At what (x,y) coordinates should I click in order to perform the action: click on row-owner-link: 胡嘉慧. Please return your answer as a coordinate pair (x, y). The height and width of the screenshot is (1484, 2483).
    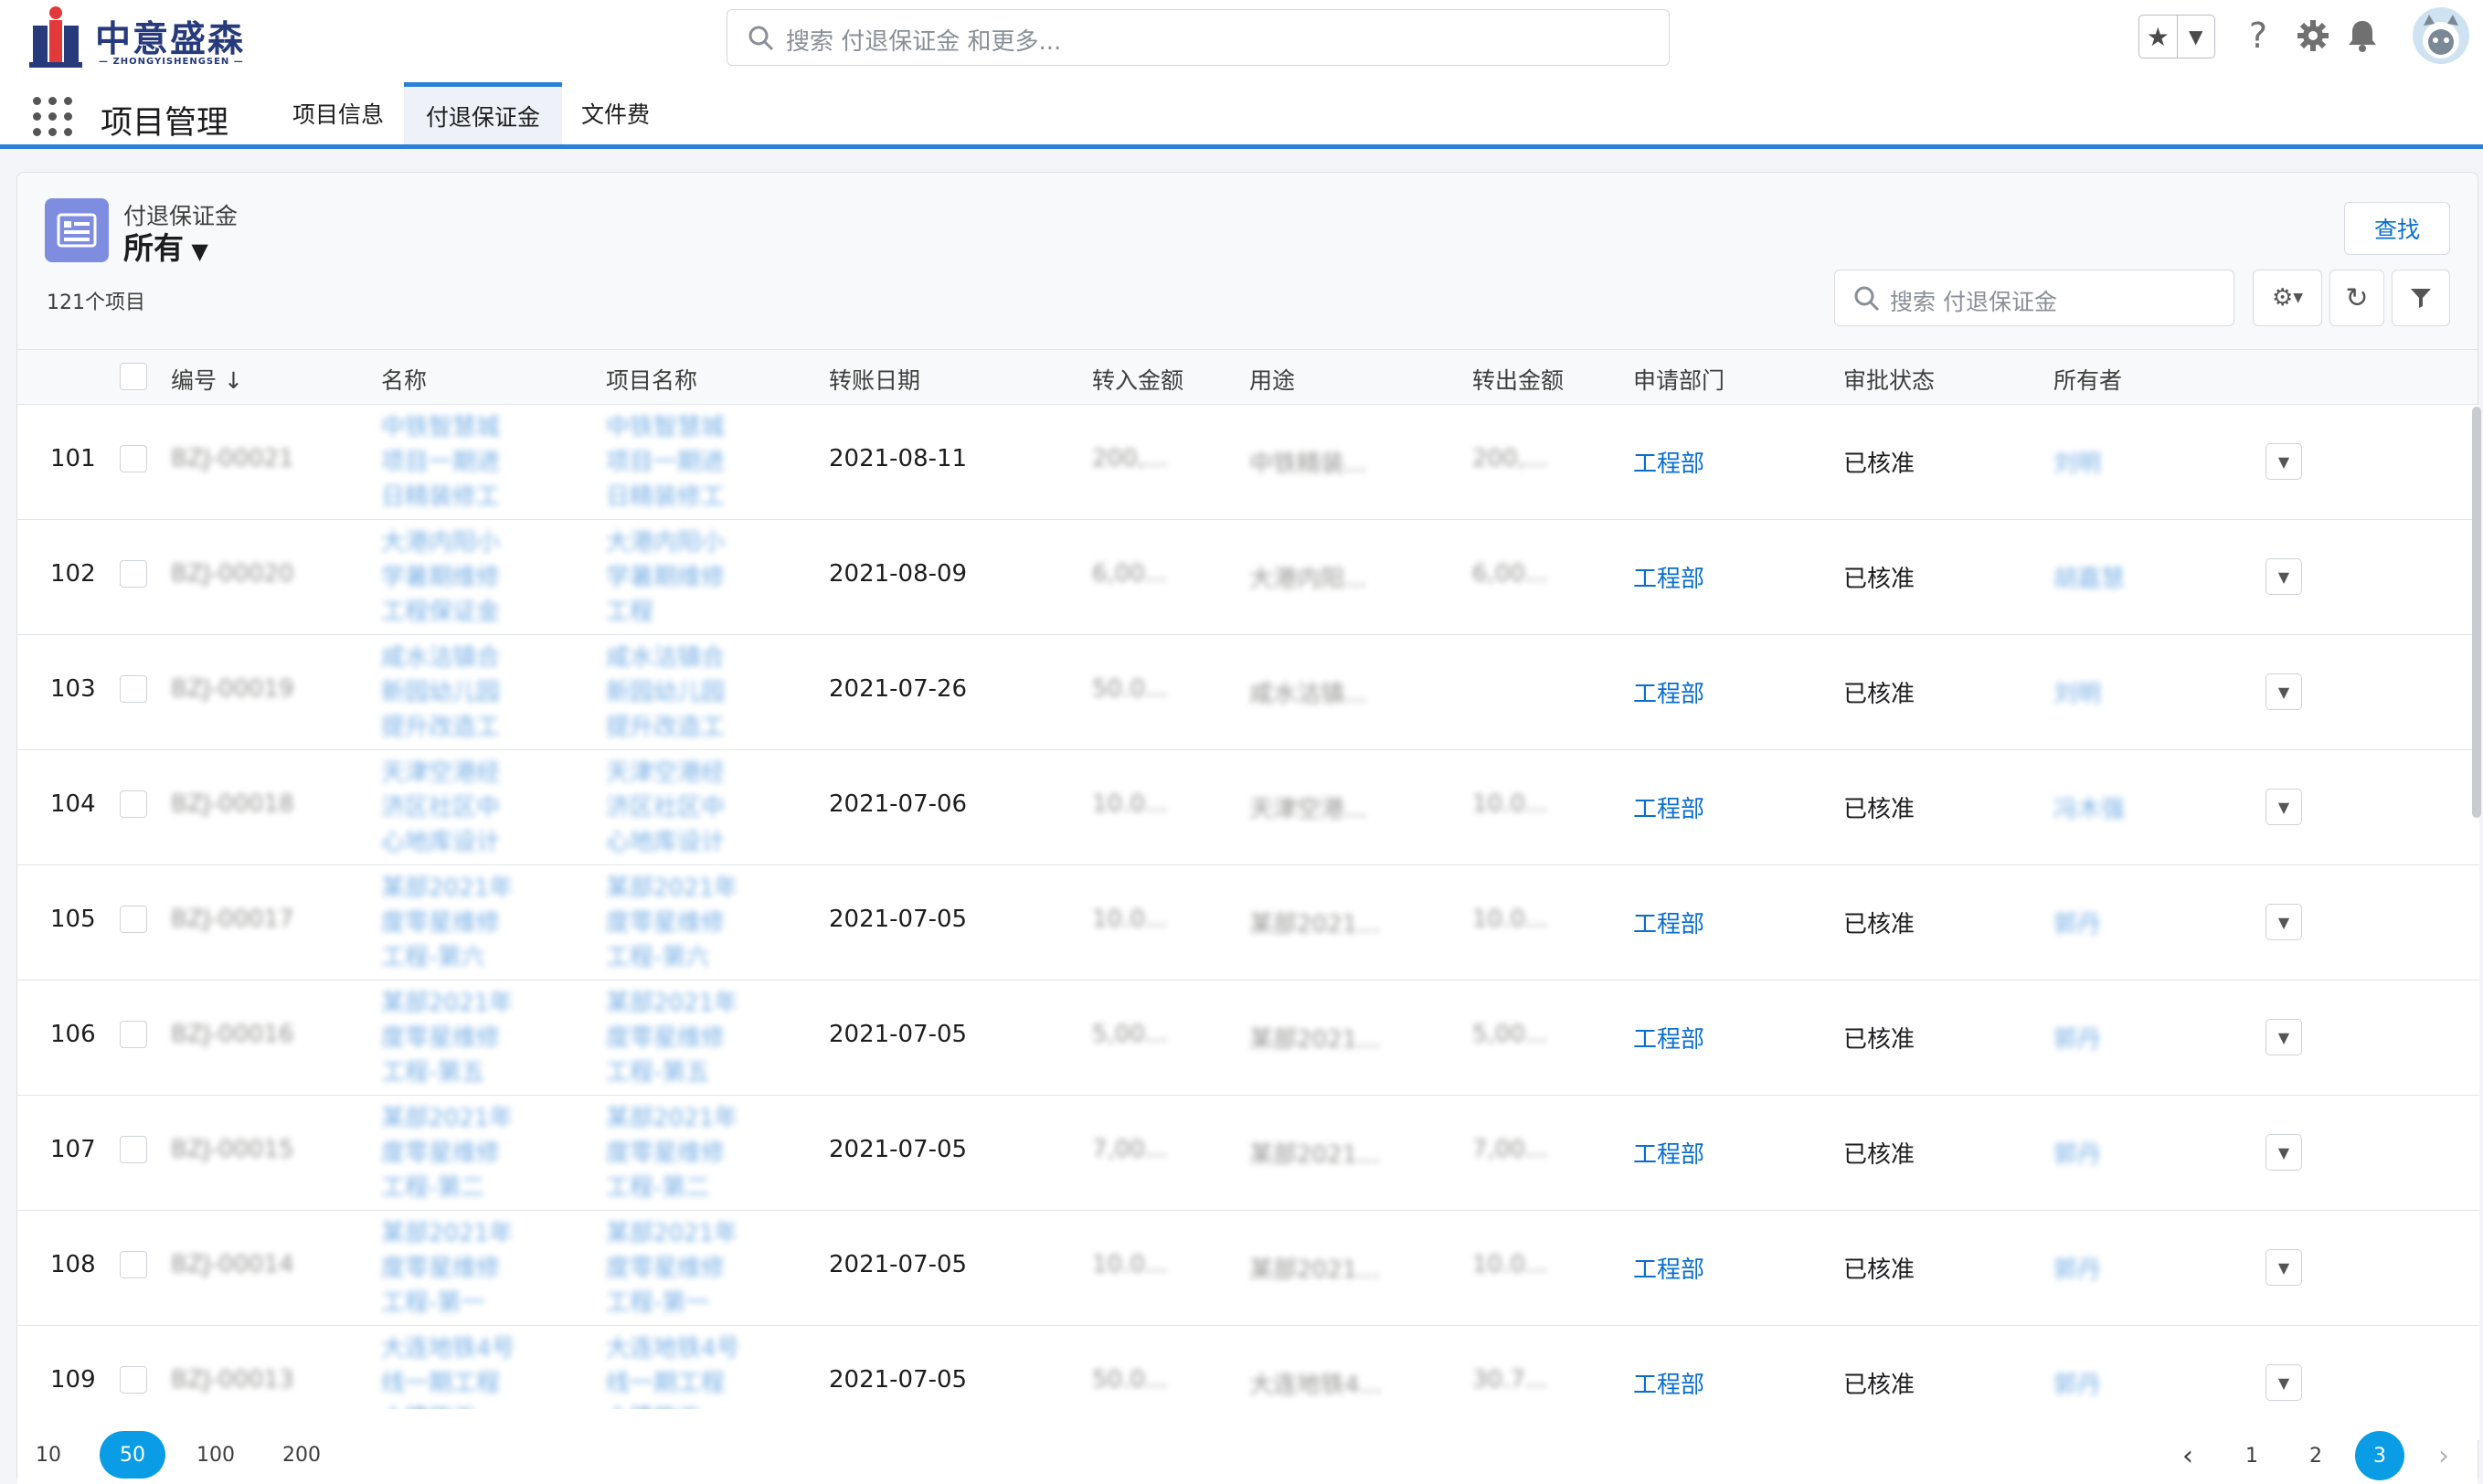
    Looking at the image, I should click on (2089, 577).